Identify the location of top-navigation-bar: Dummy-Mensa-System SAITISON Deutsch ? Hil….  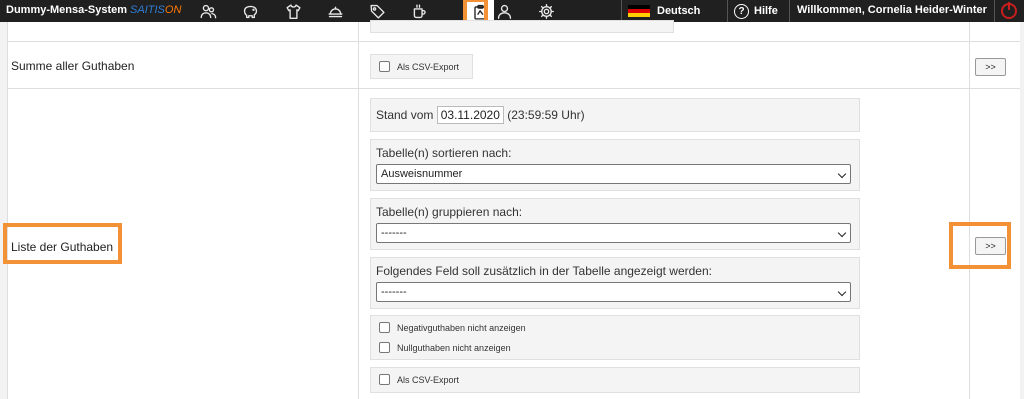
(512, 15).